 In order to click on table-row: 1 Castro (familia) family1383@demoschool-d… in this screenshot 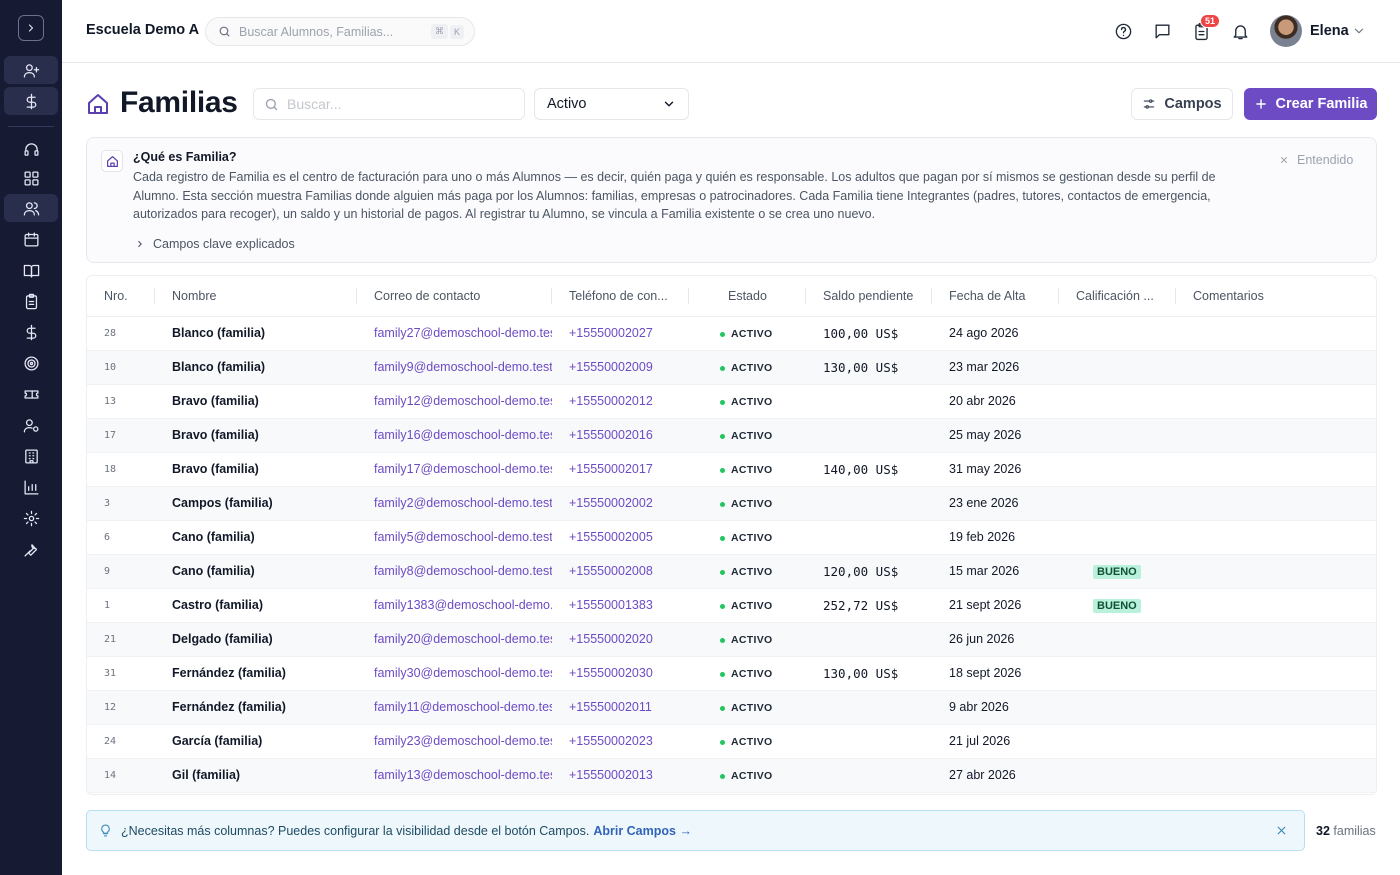, I will do `click(731, 605)`.